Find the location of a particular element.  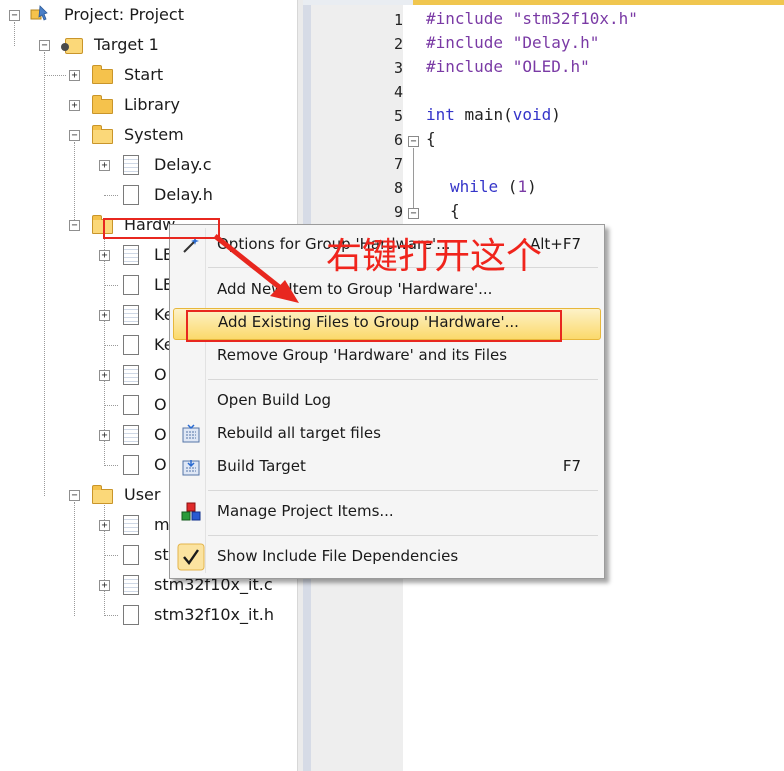

annotation-text: 右键打开这个 is located at coordinates (434, 256).